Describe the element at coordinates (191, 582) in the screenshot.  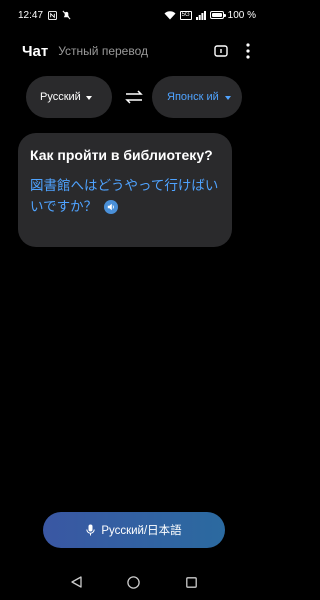
I see `recents-icon` at that location.